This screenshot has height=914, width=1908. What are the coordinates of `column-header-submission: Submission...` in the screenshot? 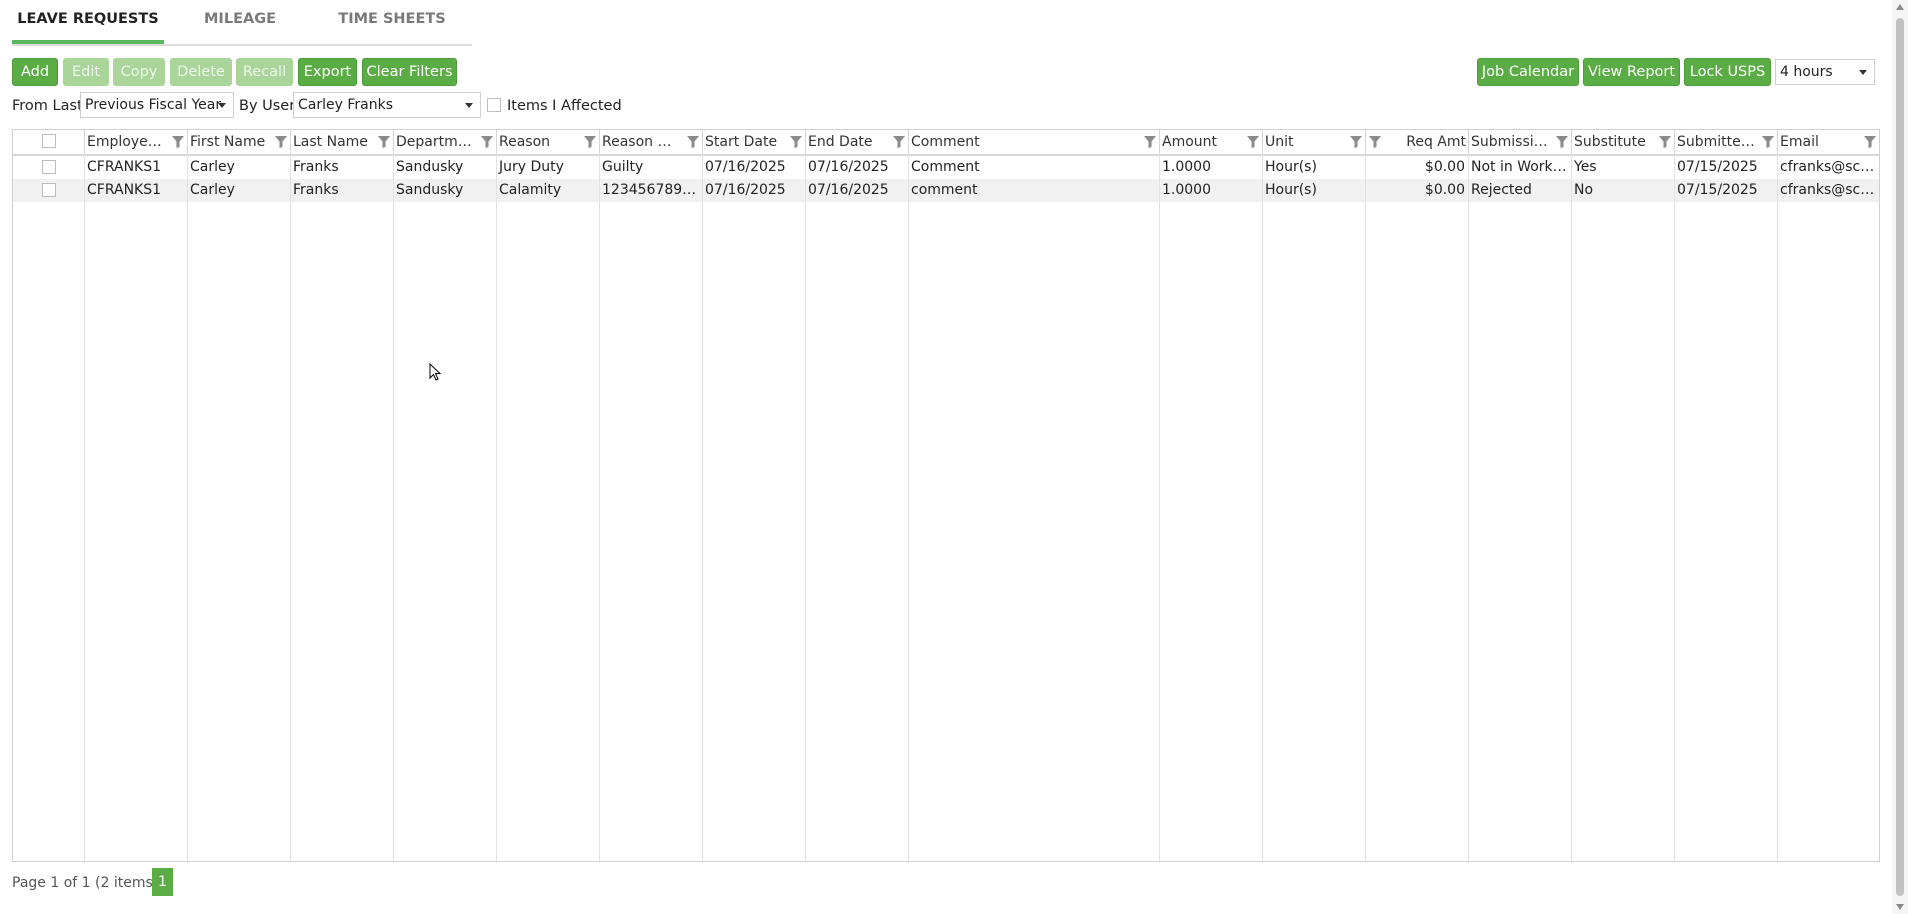 It's located at (1519, 142).